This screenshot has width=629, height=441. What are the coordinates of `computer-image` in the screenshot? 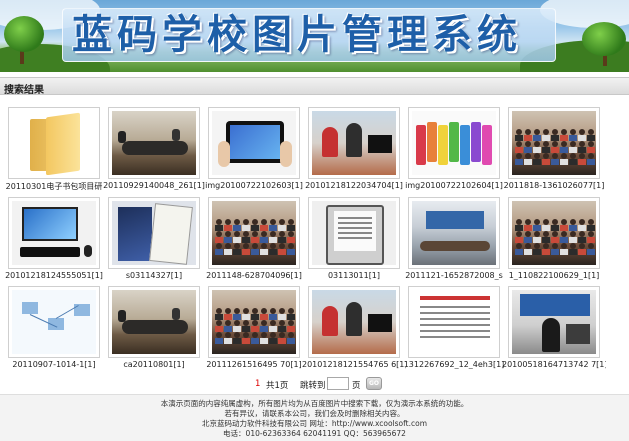 It's located at (54, 233).